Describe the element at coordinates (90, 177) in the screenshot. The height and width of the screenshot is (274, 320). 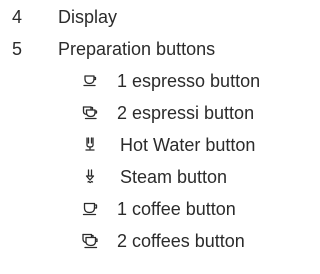
I see `steam-nozzle-icon` at that location.